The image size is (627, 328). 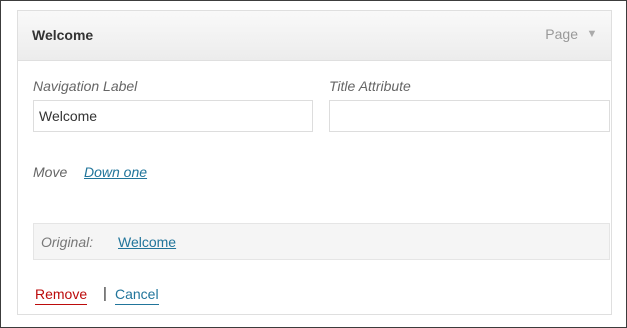 I want to click on move-label: Move, so click(x=50, y=172).